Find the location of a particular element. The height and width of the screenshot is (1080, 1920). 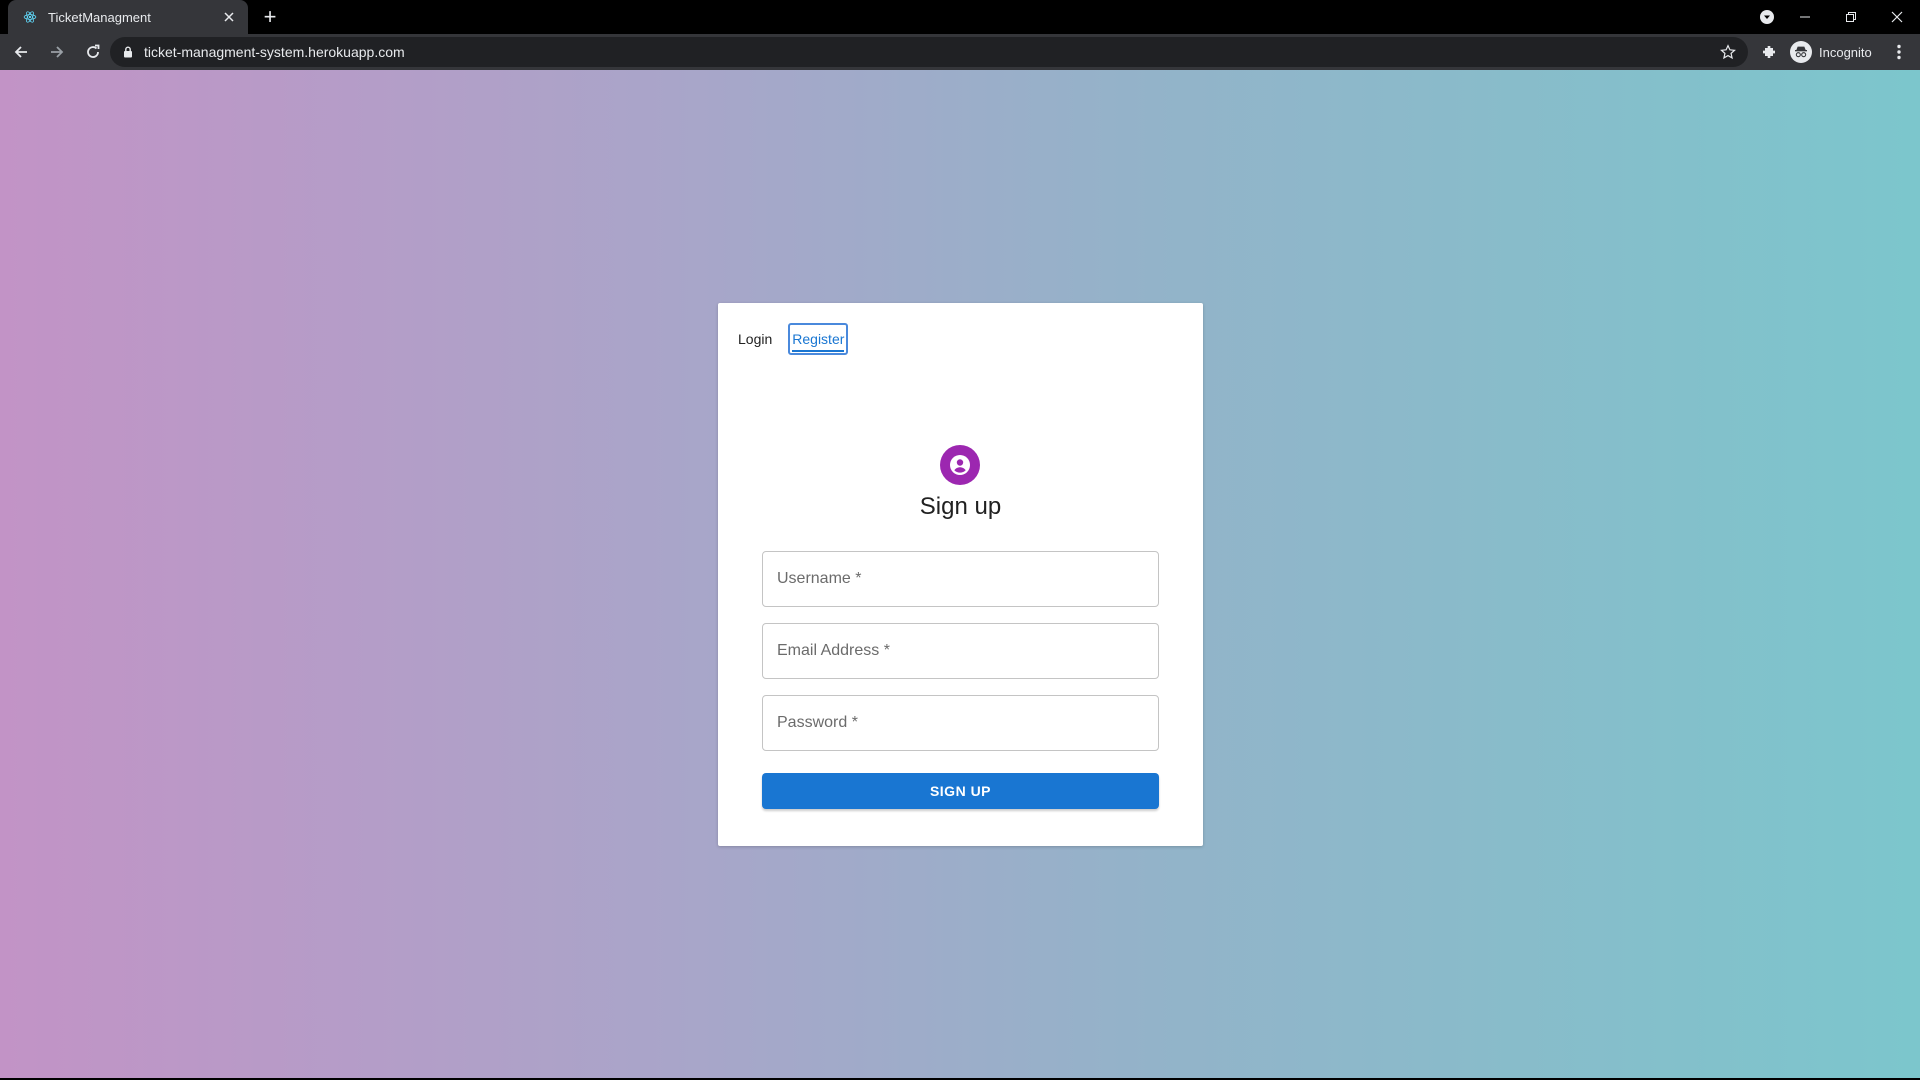

restore-icon is located at coordinates (1851, 17).